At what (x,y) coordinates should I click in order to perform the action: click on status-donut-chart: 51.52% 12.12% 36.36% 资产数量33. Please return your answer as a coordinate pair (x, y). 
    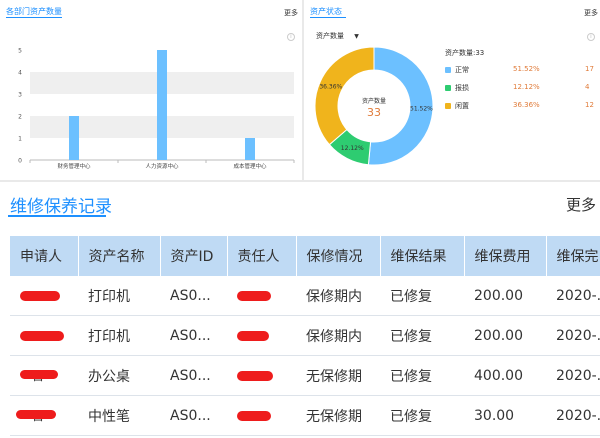
    Looking at the image, I should click on (374, 106).